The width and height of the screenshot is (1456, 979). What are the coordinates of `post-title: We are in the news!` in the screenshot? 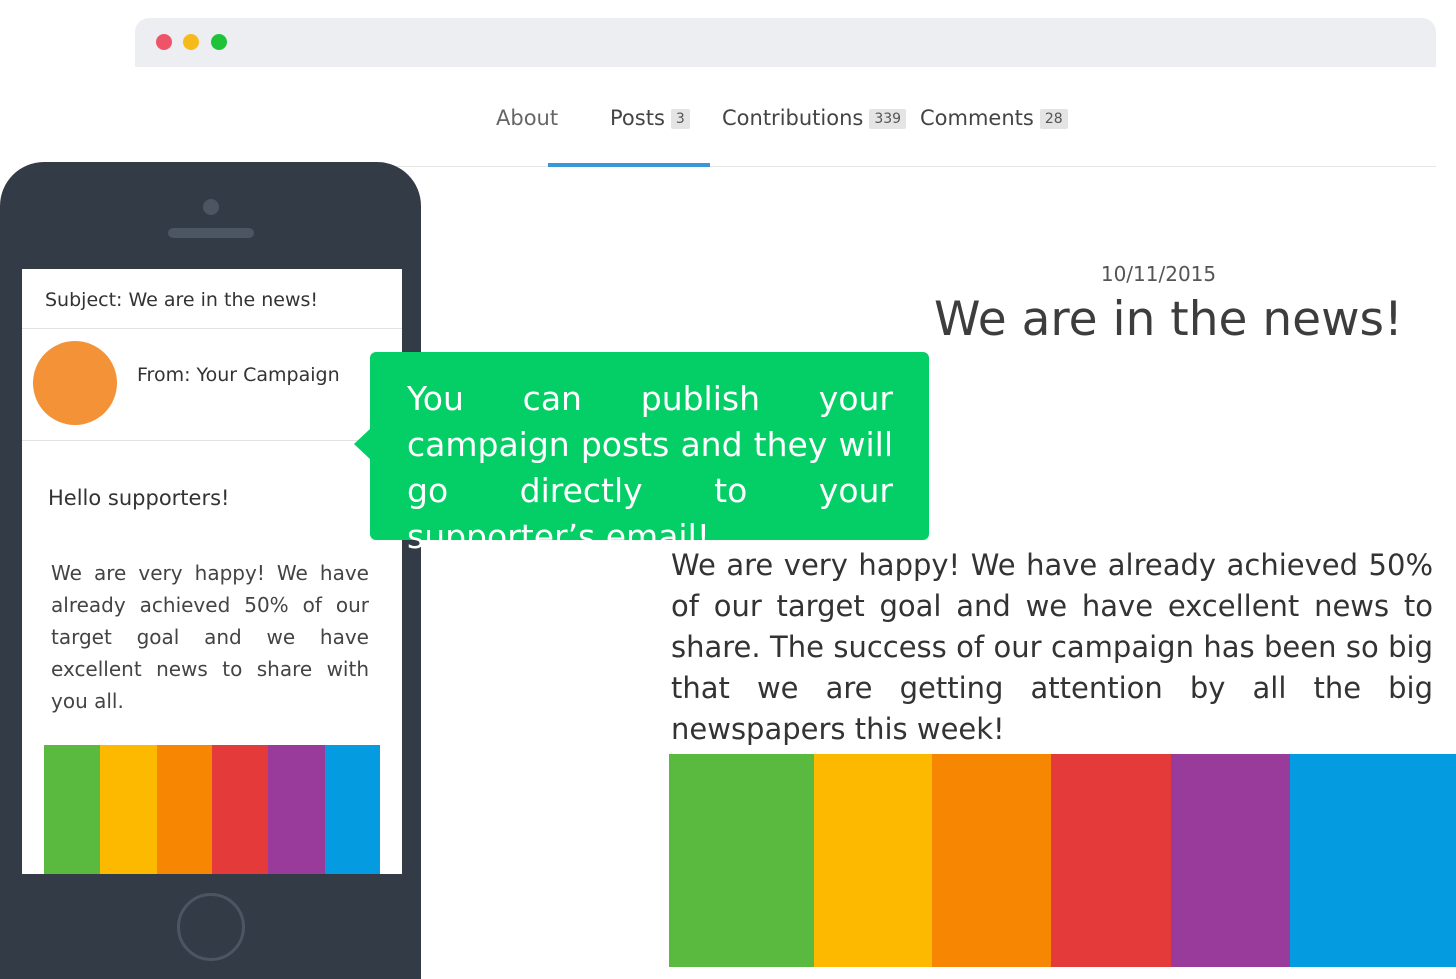 It's located at (1168, 319).